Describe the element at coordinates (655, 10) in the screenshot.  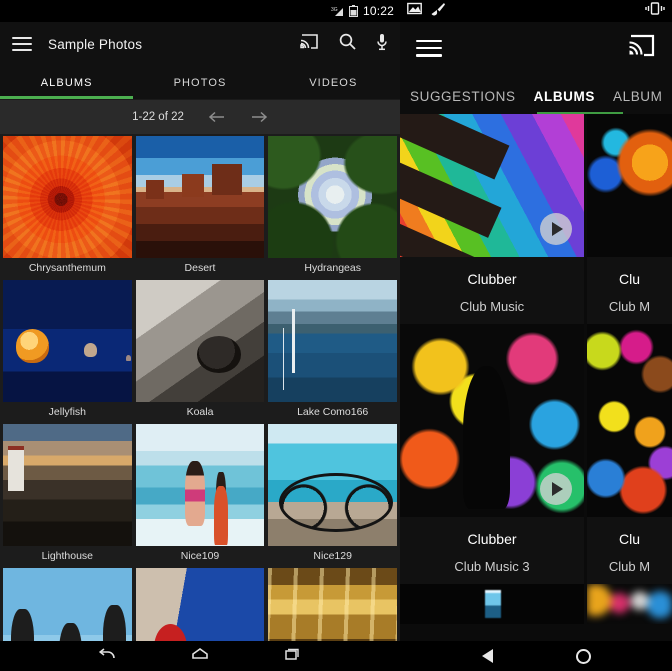
I see `vibrate-icon` at that location.